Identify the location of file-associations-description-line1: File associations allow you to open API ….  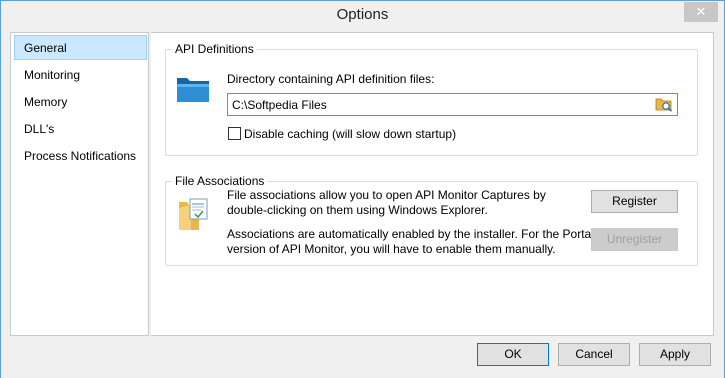
(386, 195).